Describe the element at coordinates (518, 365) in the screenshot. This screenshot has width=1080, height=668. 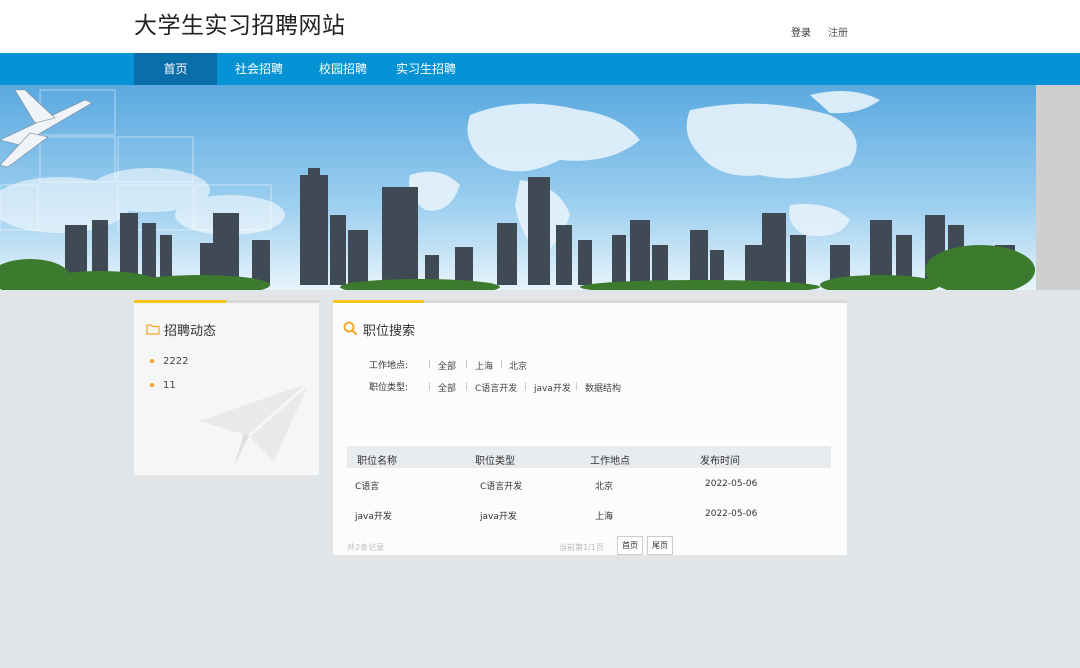
I see `location-option-beijing: 北京` at that location.